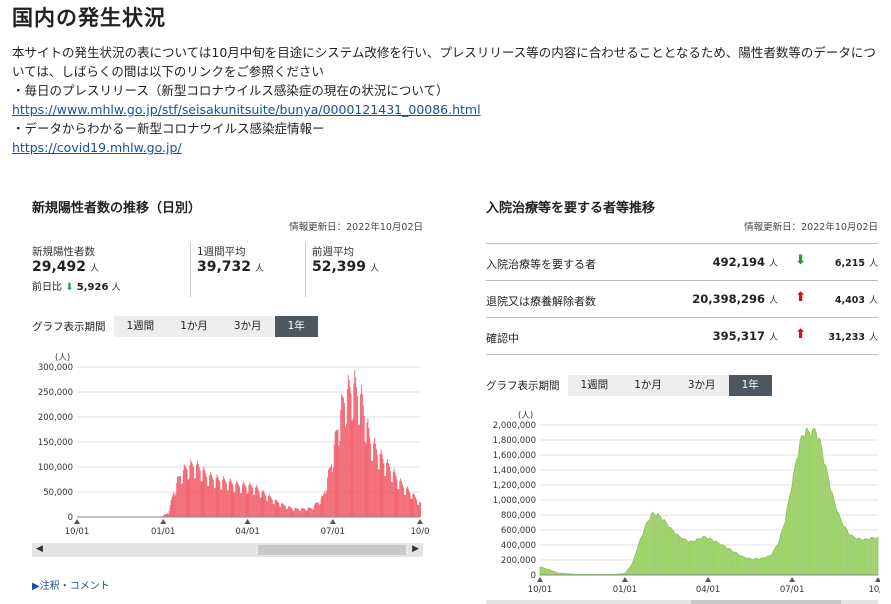  I want to click on stat-value: 39,732, so click(224, 267).